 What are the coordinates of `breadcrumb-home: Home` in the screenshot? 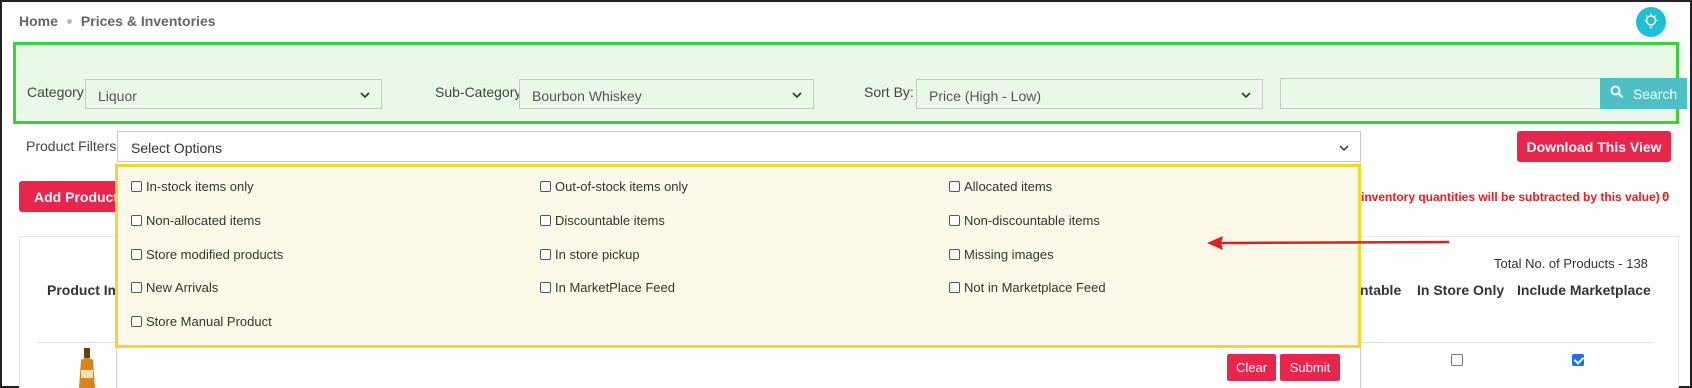 It's located at (38, 21).